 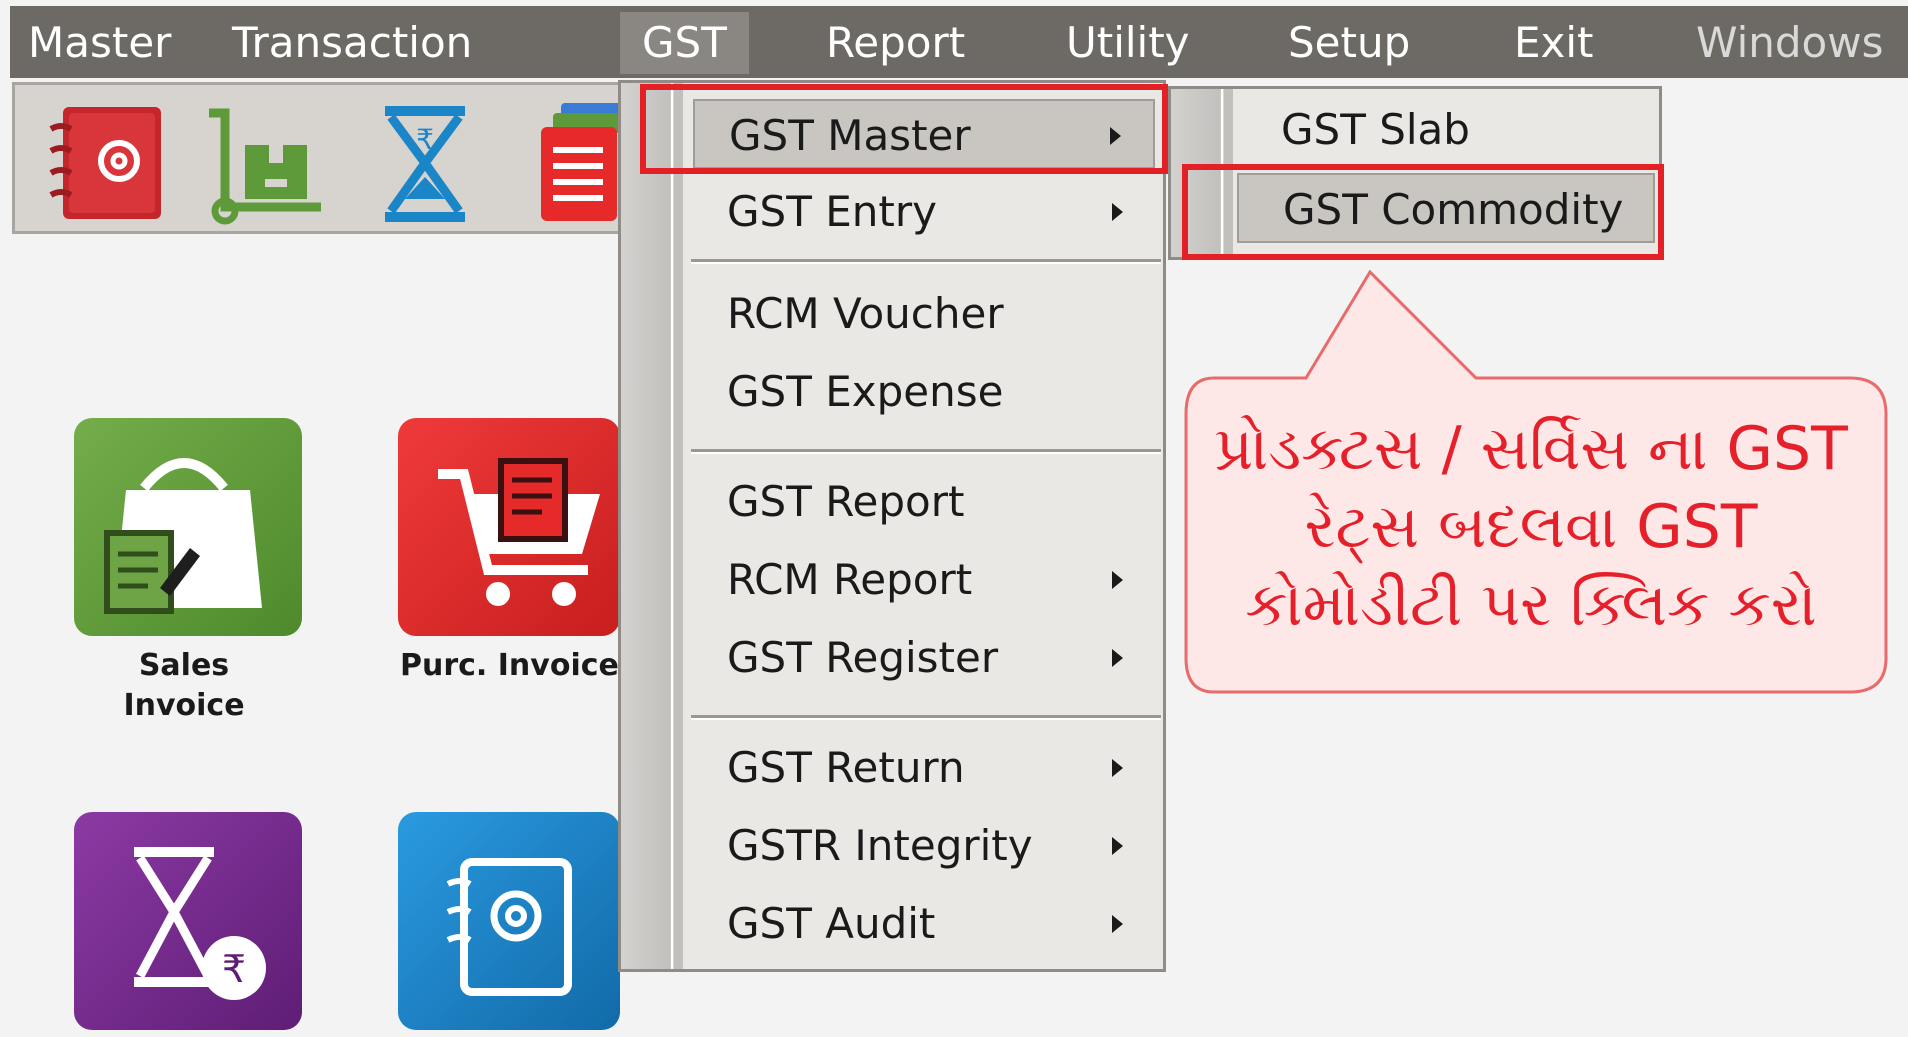 I want to click on shopping-cart-icon, so click(x=519, y=532).